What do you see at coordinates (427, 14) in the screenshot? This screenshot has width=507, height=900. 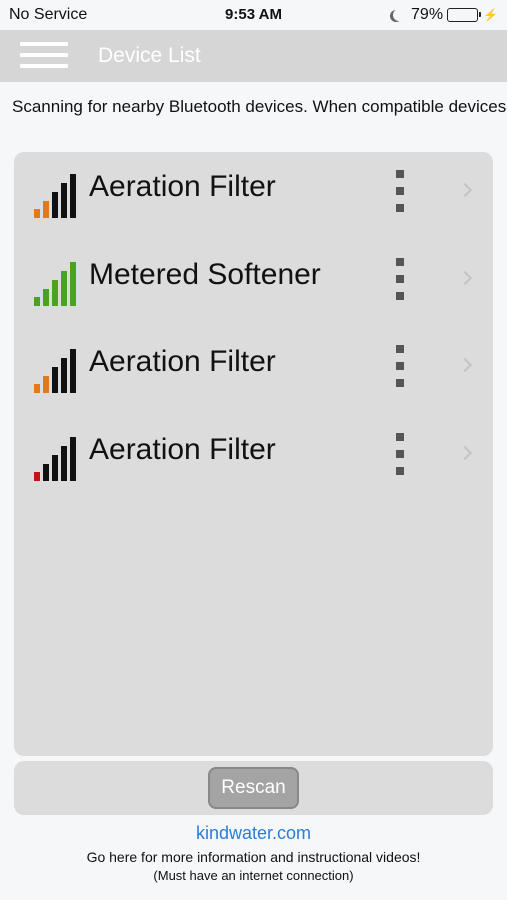 I see `battery-percent: 79%` at bounding box center [427, 14].